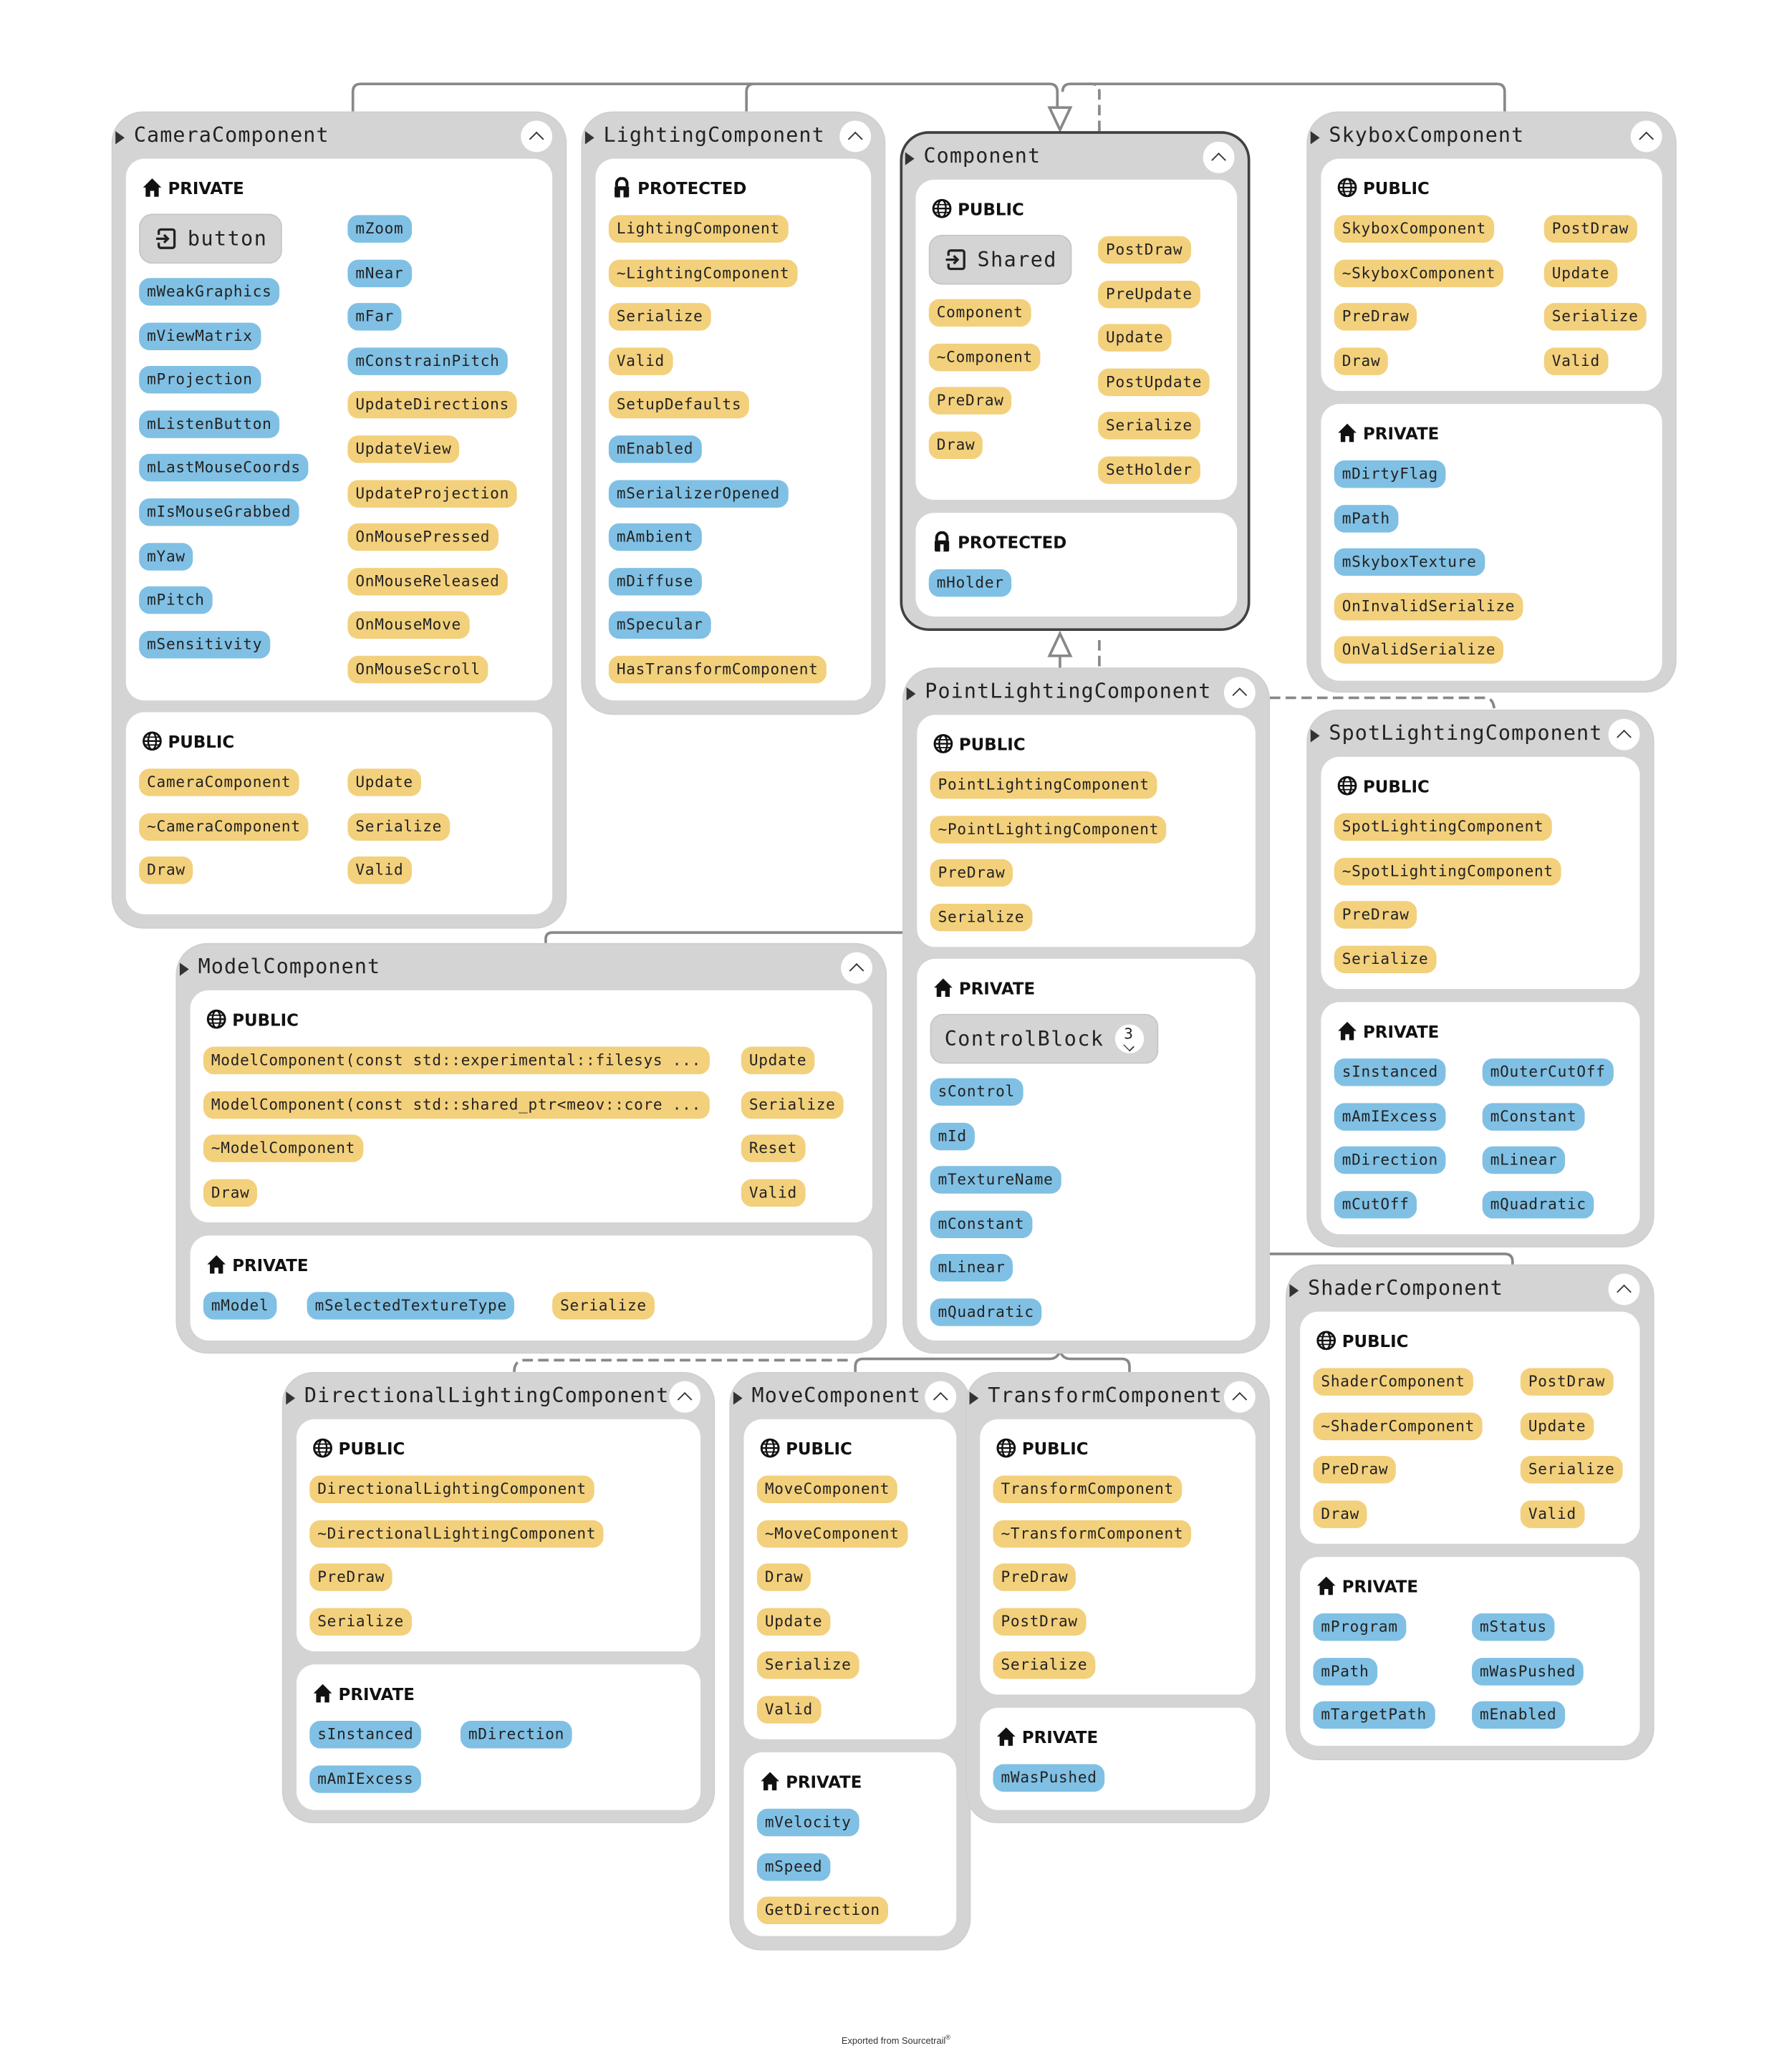 This screenshot has height=2071, width=1792. Describe the element at coordinates (380, 273) in the screenshot. I see `variable-member: mNear` at that location.